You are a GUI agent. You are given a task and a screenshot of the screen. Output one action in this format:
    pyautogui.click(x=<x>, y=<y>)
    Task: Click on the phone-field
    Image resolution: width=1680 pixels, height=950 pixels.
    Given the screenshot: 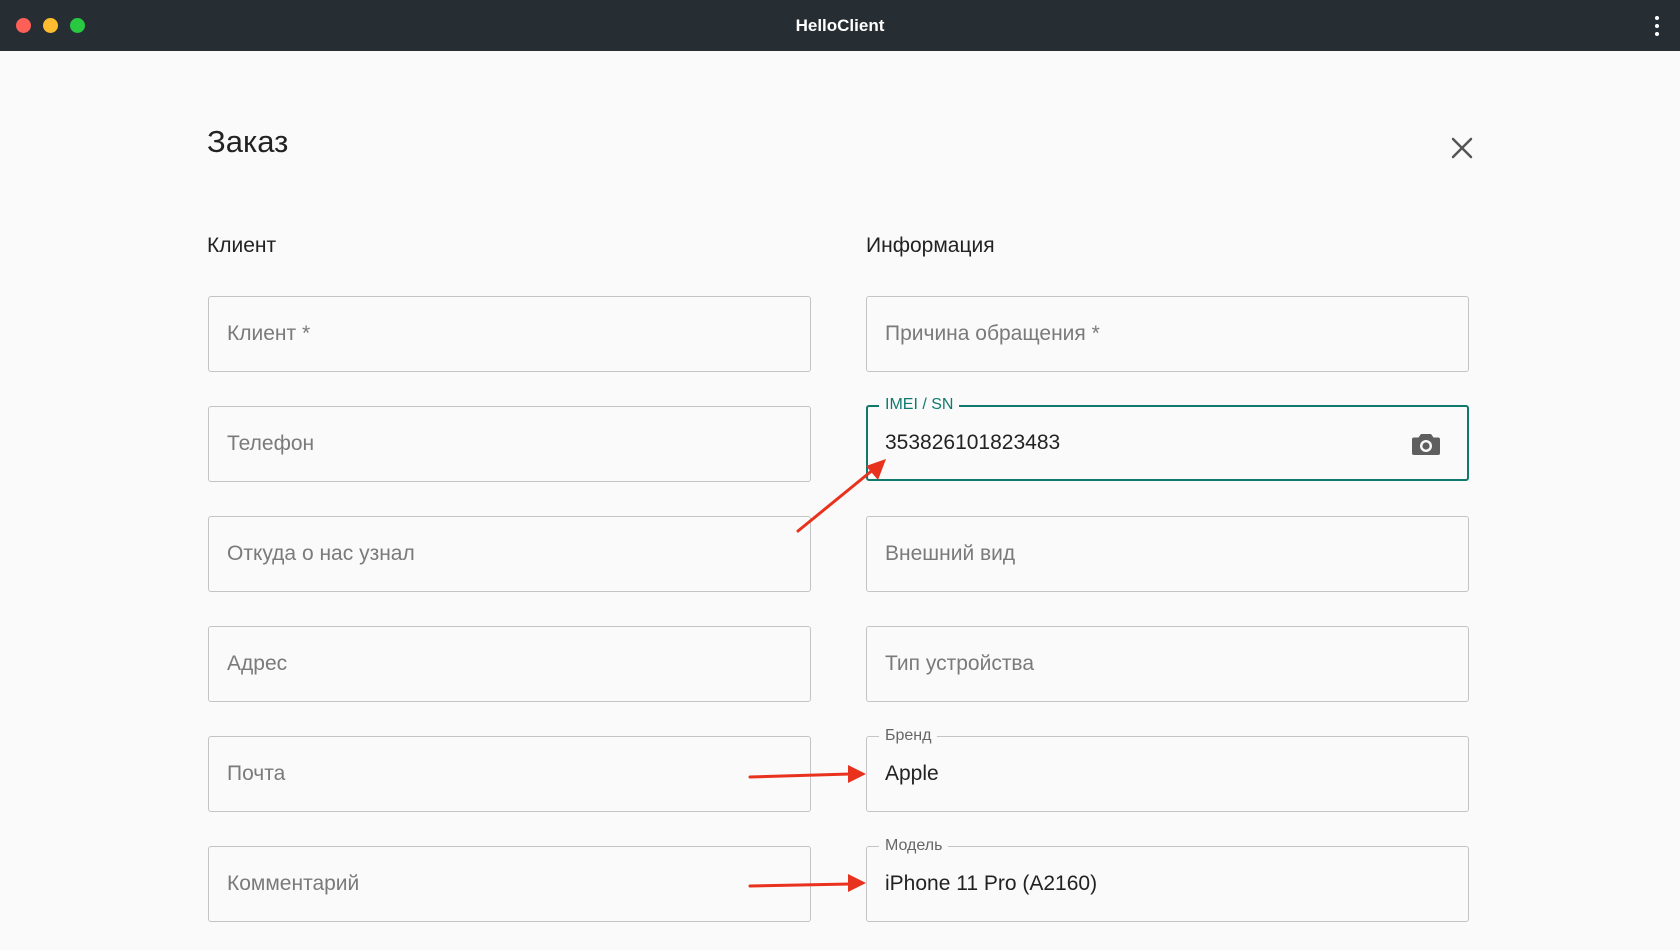 What is the action you would take?
    pyautogui.click(x=509, y=444)
    